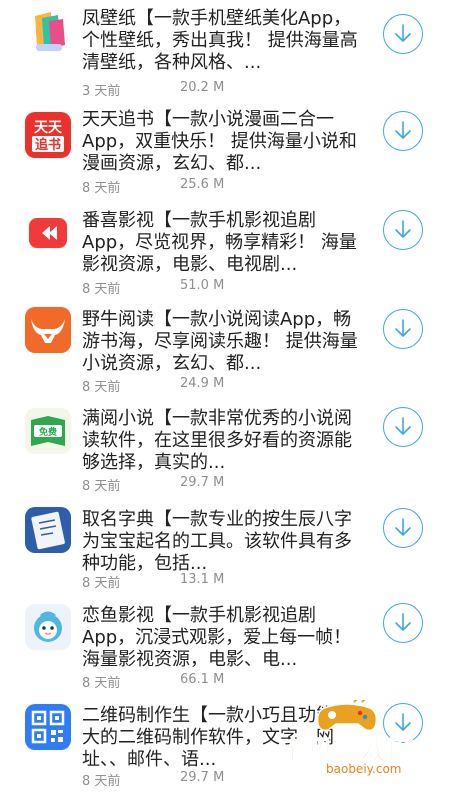 The image size is (450, 800). I want to click on name-dictionary-app-icon, so click(48, 530).